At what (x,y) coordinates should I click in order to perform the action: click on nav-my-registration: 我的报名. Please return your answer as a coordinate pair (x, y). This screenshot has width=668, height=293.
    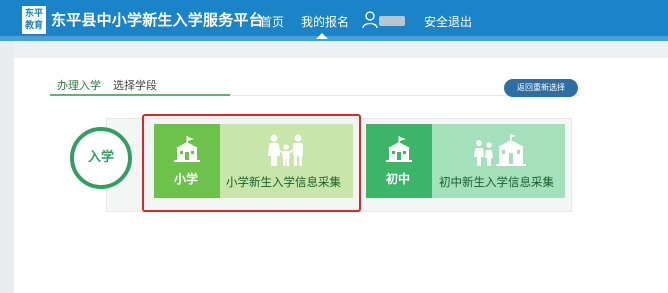
    Looking at the image, I should click on (325, 21).